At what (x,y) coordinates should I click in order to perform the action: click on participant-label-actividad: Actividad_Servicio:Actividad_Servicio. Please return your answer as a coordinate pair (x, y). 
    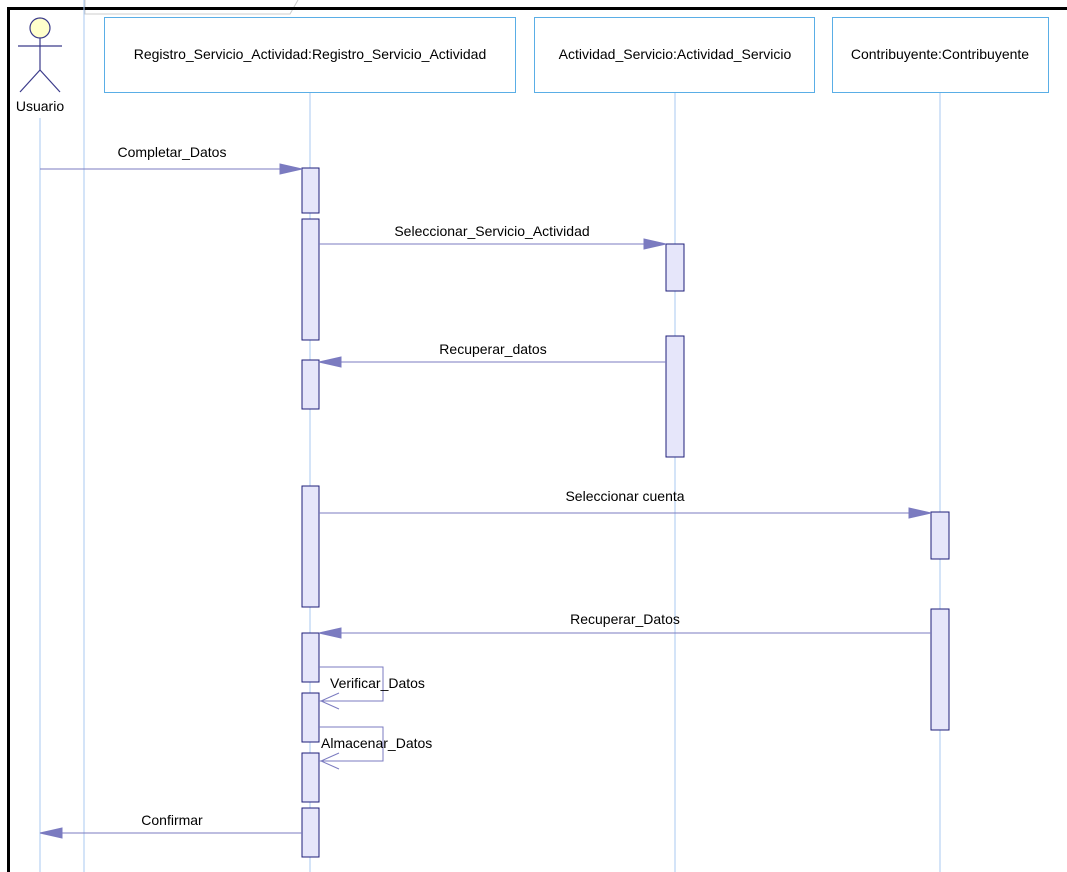
    Looking at the image, I should click on (675, 54).